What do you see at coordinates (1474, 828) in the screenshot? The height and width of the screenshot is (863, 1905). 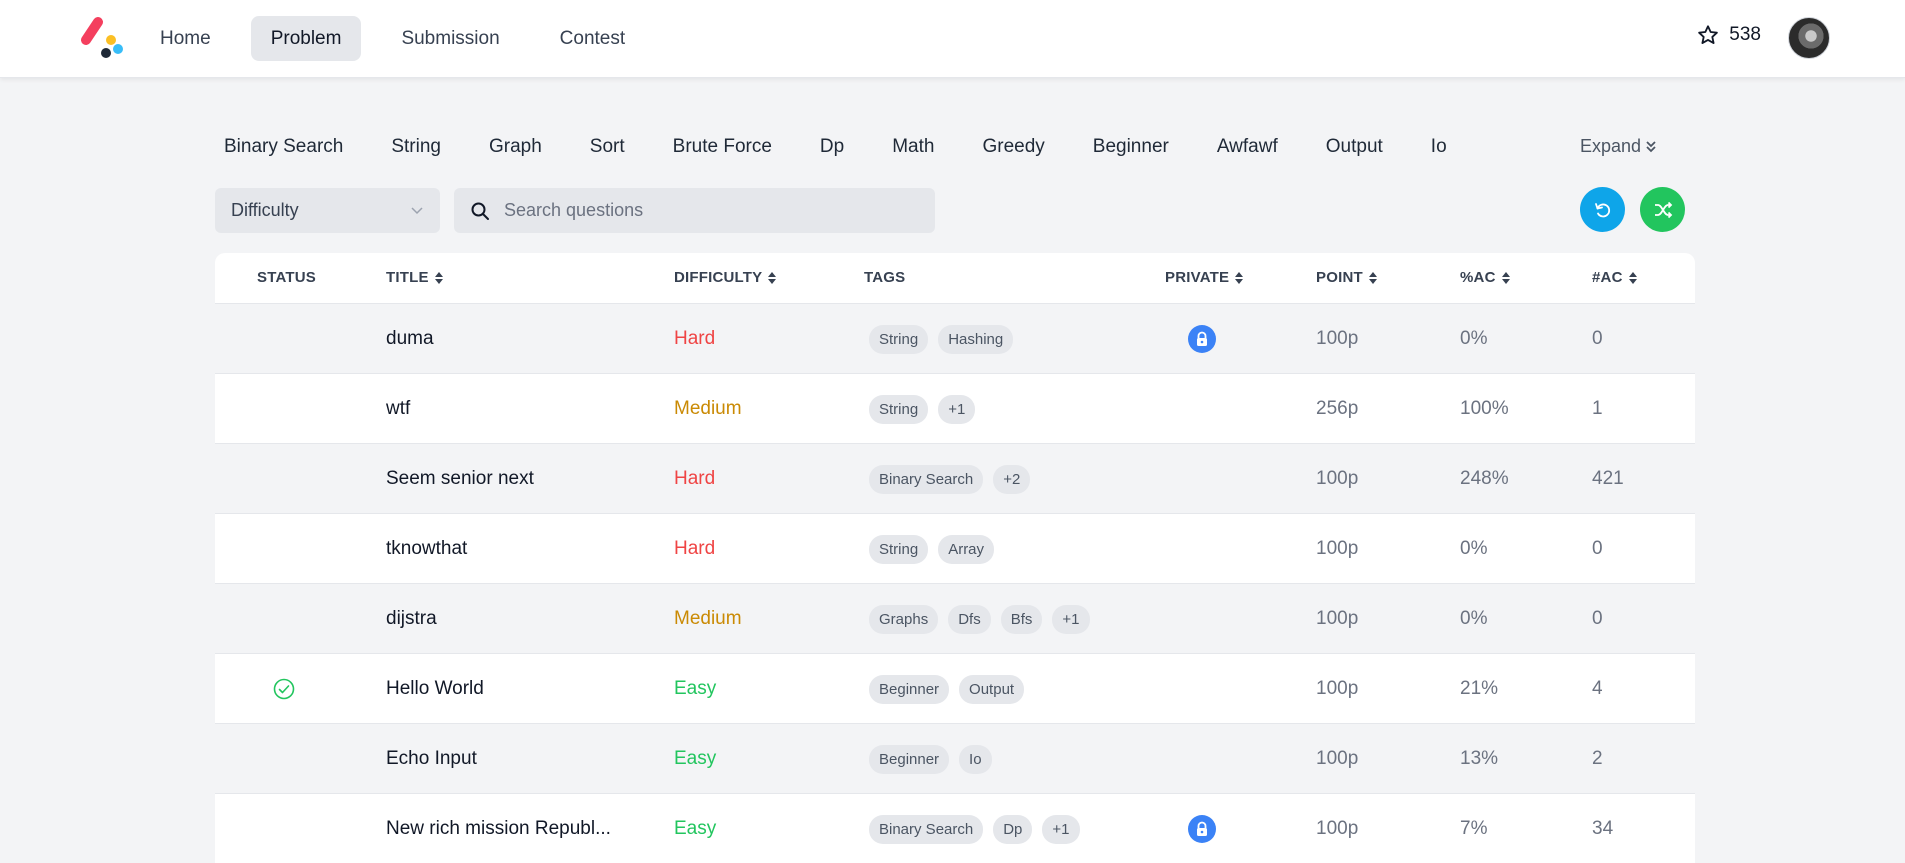 I see `ac-percent-value: 7%` at bounding box center [1474, 828].